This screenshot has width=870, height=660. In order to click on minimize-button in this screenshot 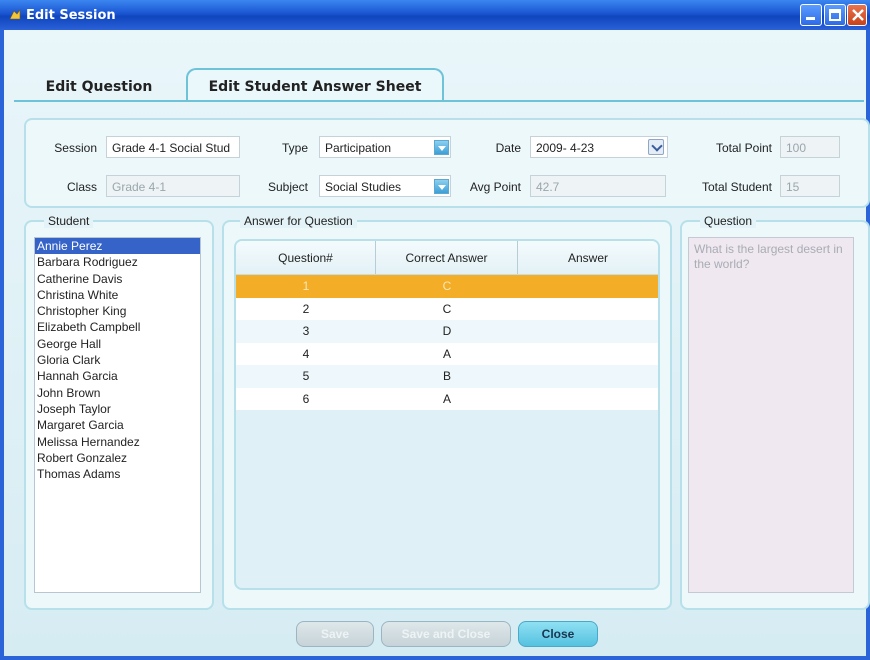, I will do `click(811, 15)`.